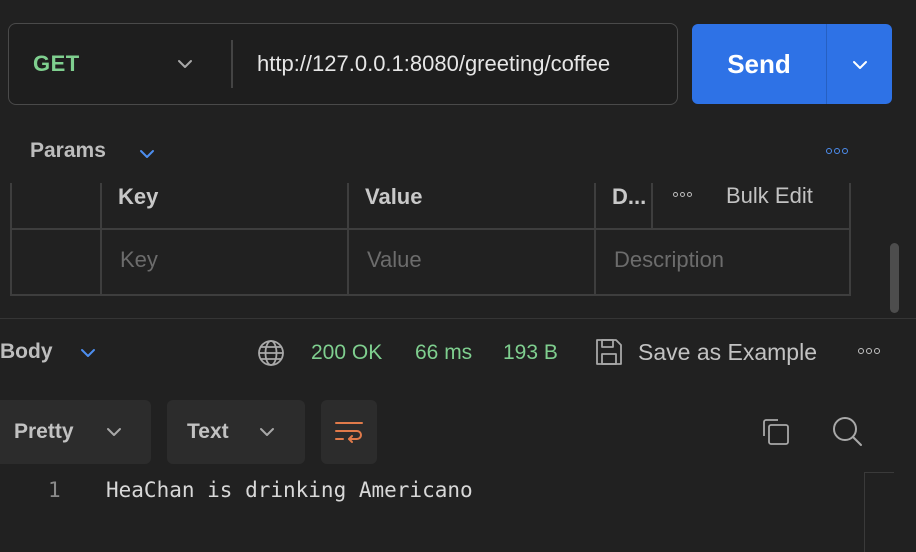 The height and width of the screenshot is (552, 916). What do you see at coordinates (208, 432) in the screenshot?
I see `type-label: Text` at bounding box center [208, 432].